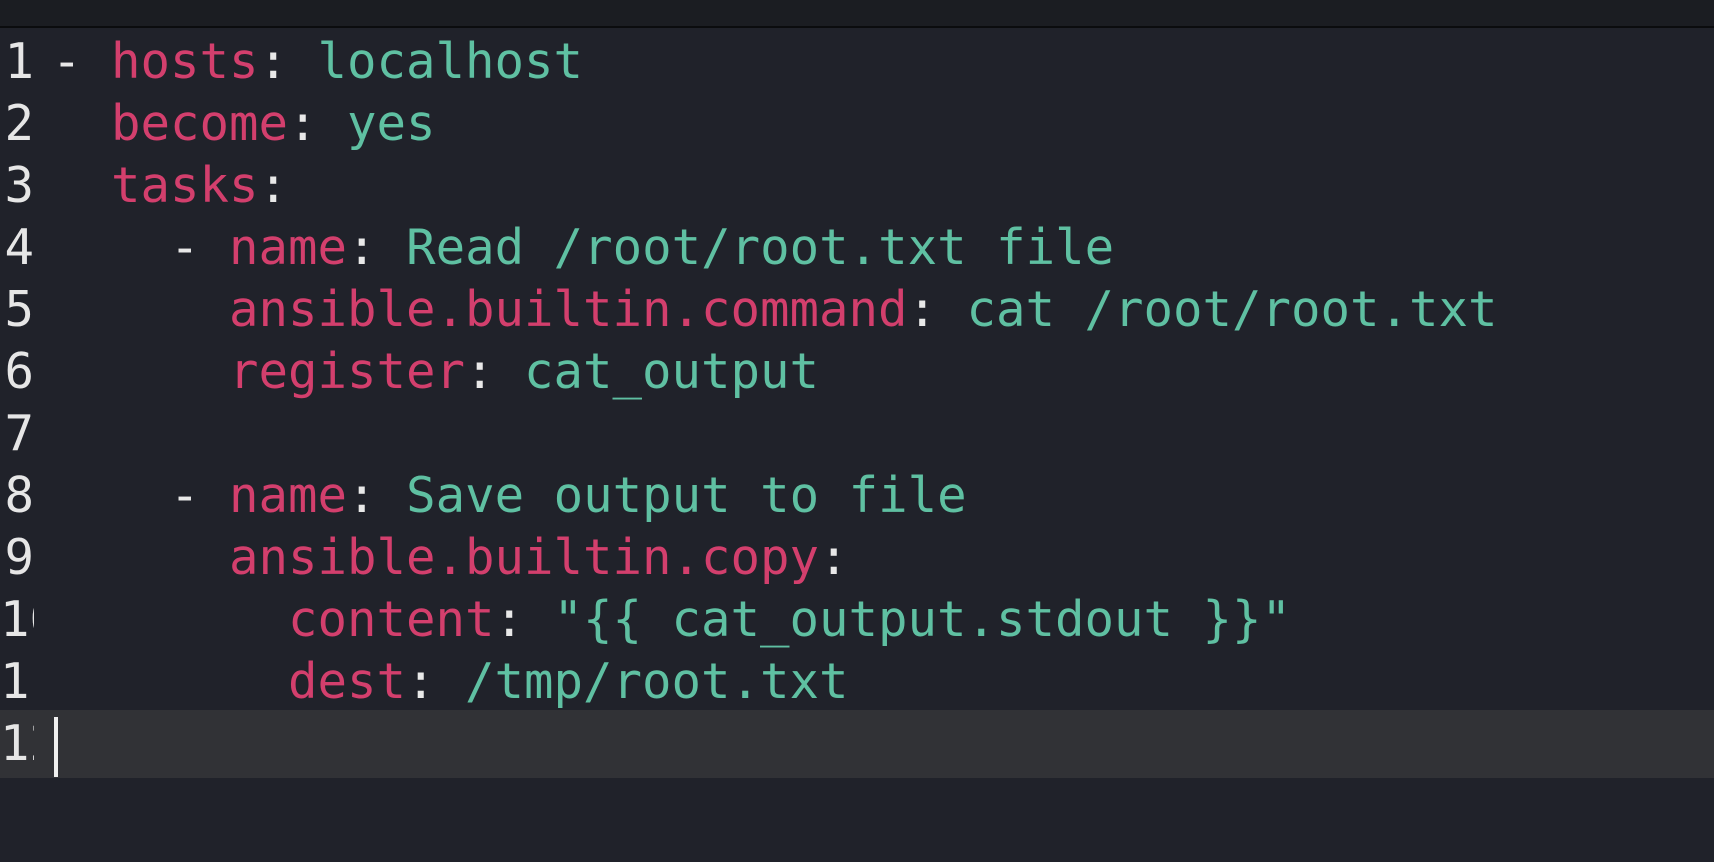 The width and height of the screenshot is (1714, 862). I want to click on line-number: 6, so click(19, 371).